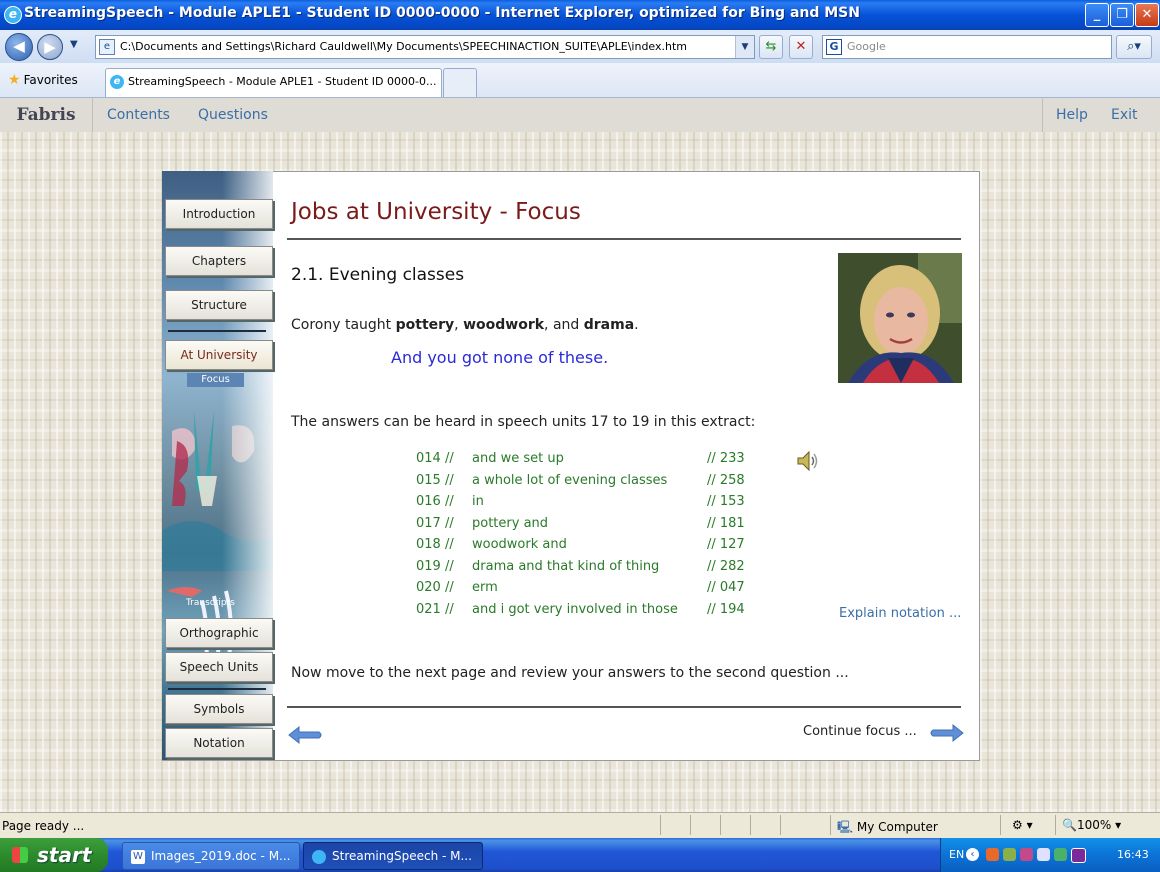 This screenshot has width=1160, height=872. What do you see at coordinates (319, 856) in the screenshot?
I see `ie-taskbar-icon` at bounding box center [319, 856].